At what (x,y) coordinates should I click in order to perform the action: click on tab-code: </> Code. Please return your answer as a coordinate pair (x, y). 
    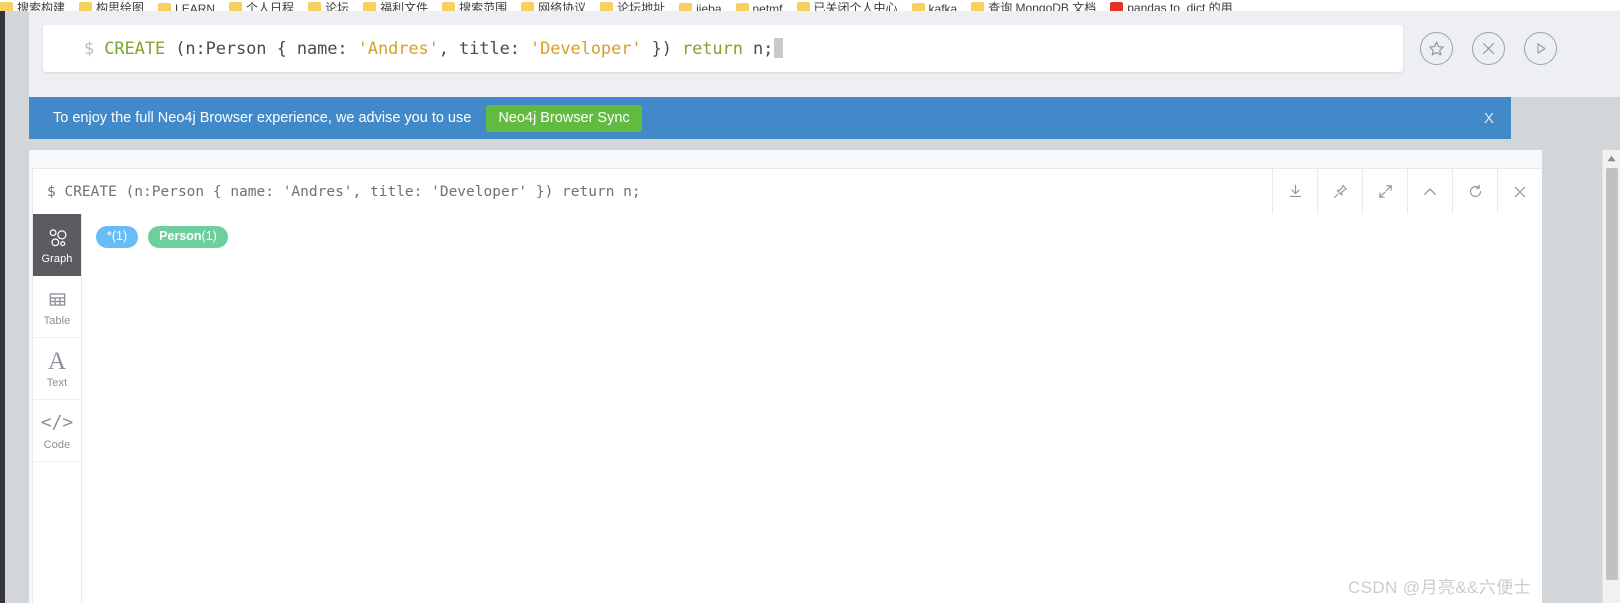
    Looking at the image, I should click on (57, 431).